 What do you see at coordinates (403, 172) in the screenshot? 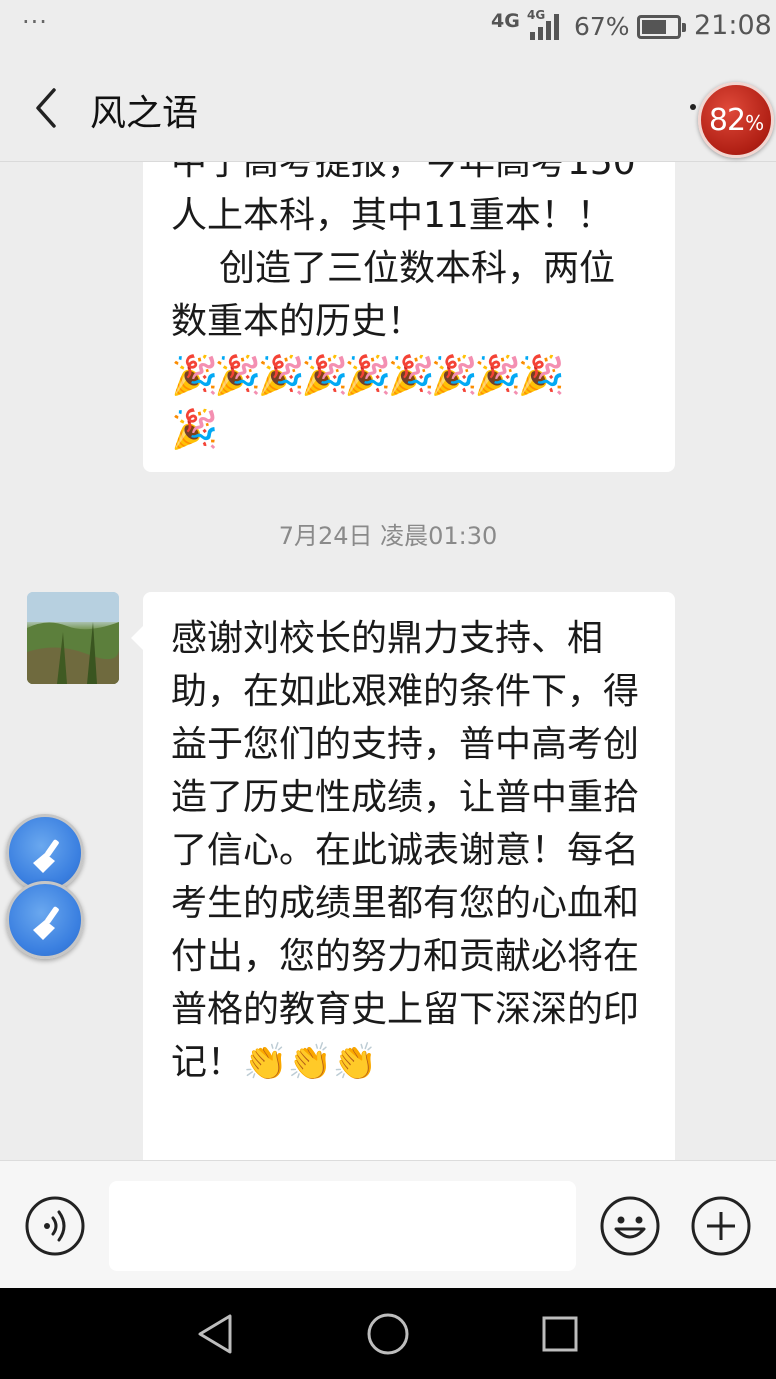
I see `message-line: 中了高考捷报，今年高考150` at bounding box center [403, 172].